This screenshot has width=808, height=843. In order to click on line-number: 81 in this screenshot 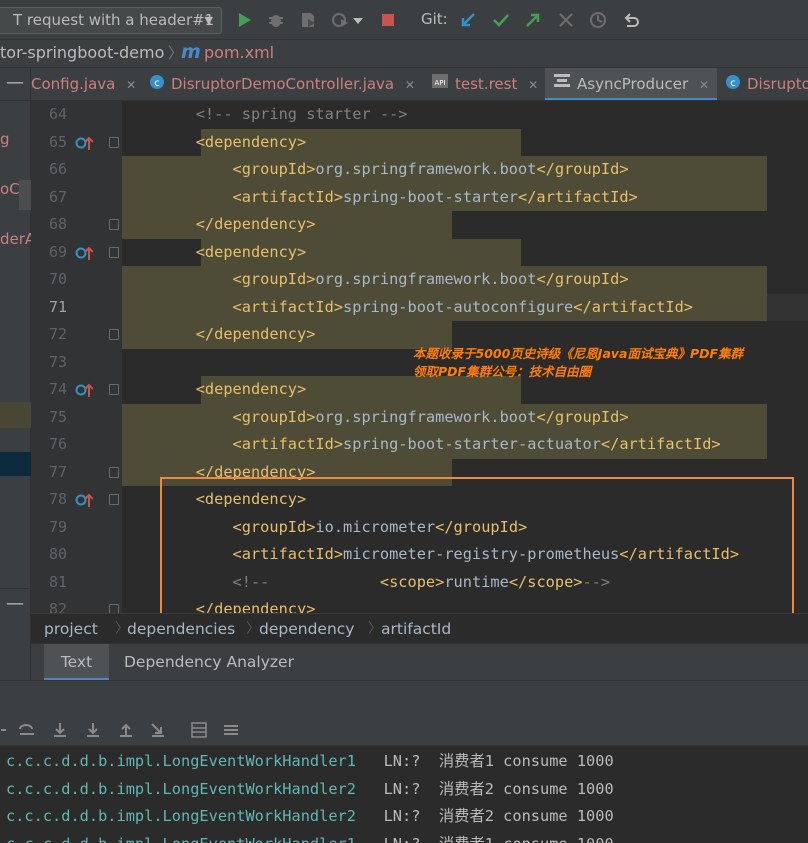, I will do `click(57, 581)`.